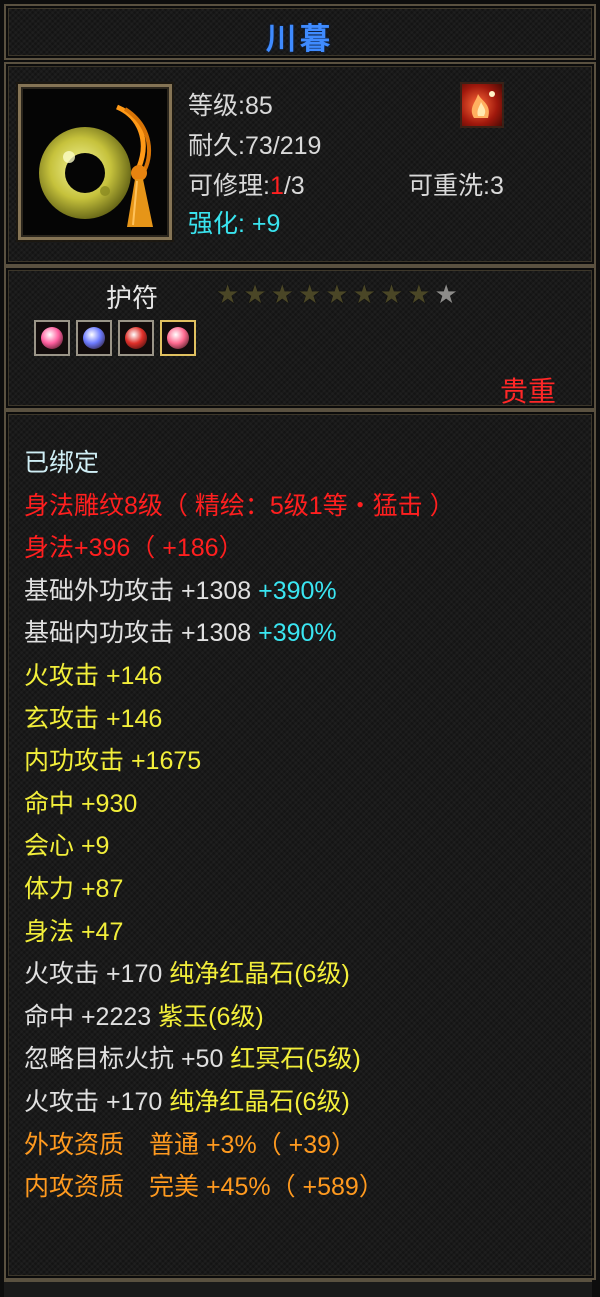 The height and width of the screenshot is (1297, 600). I want to click on attribute-row: 忽略目标火抗 +50 红冥石(5级), so click(239, 1059).